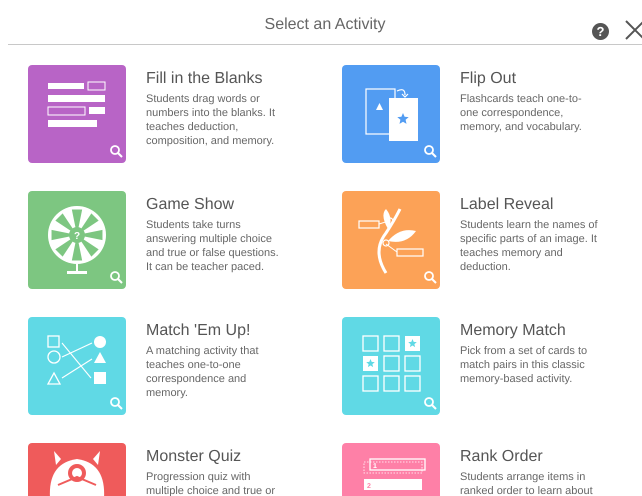 The height and width of the screenshot is (496, 642). Describe the element at coordinates (527, 483) in the screenshot. I see `activity-description: Students arrange items in ranked order to learn about` at that location.